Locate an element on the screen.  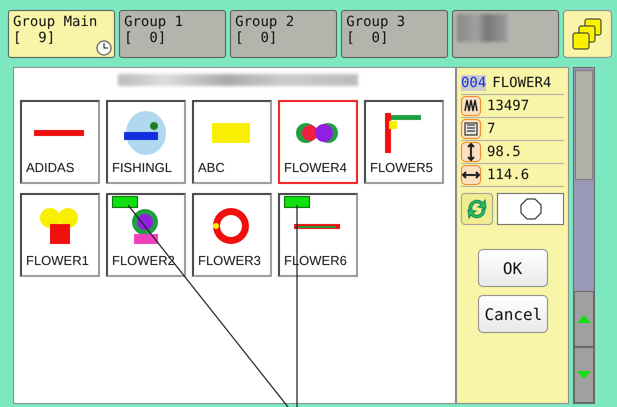
group-tab is located at coordinates (506, 34).